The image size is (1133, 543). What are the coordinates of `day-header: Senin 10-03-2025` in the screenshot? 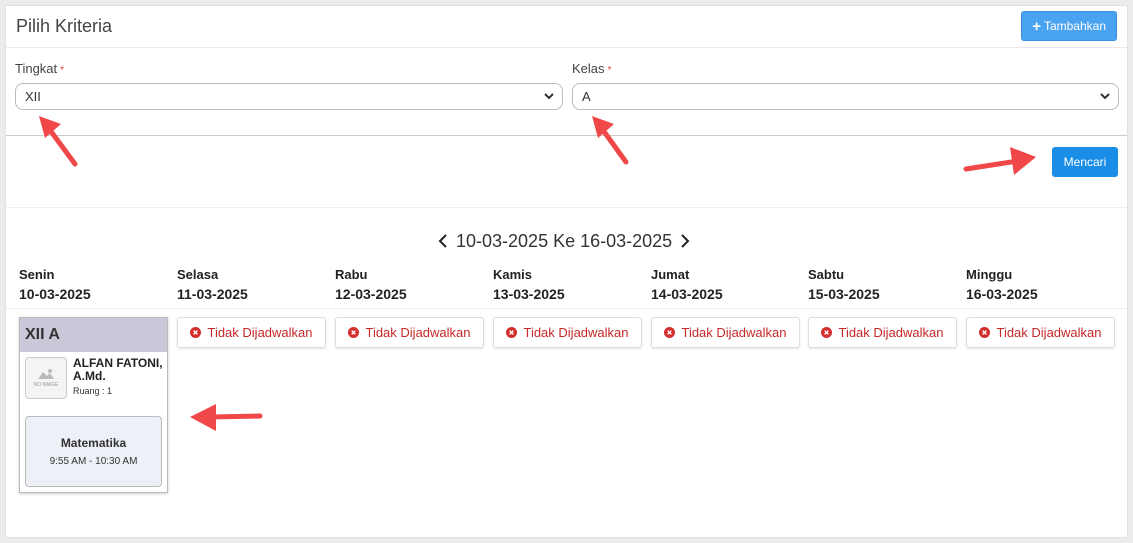 It's located at (55, 284).